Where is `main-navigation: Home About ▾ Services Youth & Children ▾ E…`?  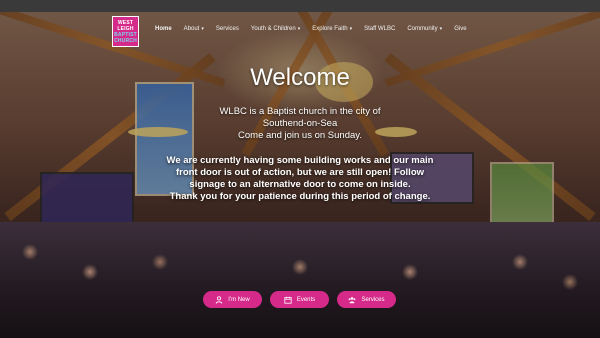
main-navigation: Home About ▾ Services Youth & Children ▾ E… is located at coordinates (317, 29).